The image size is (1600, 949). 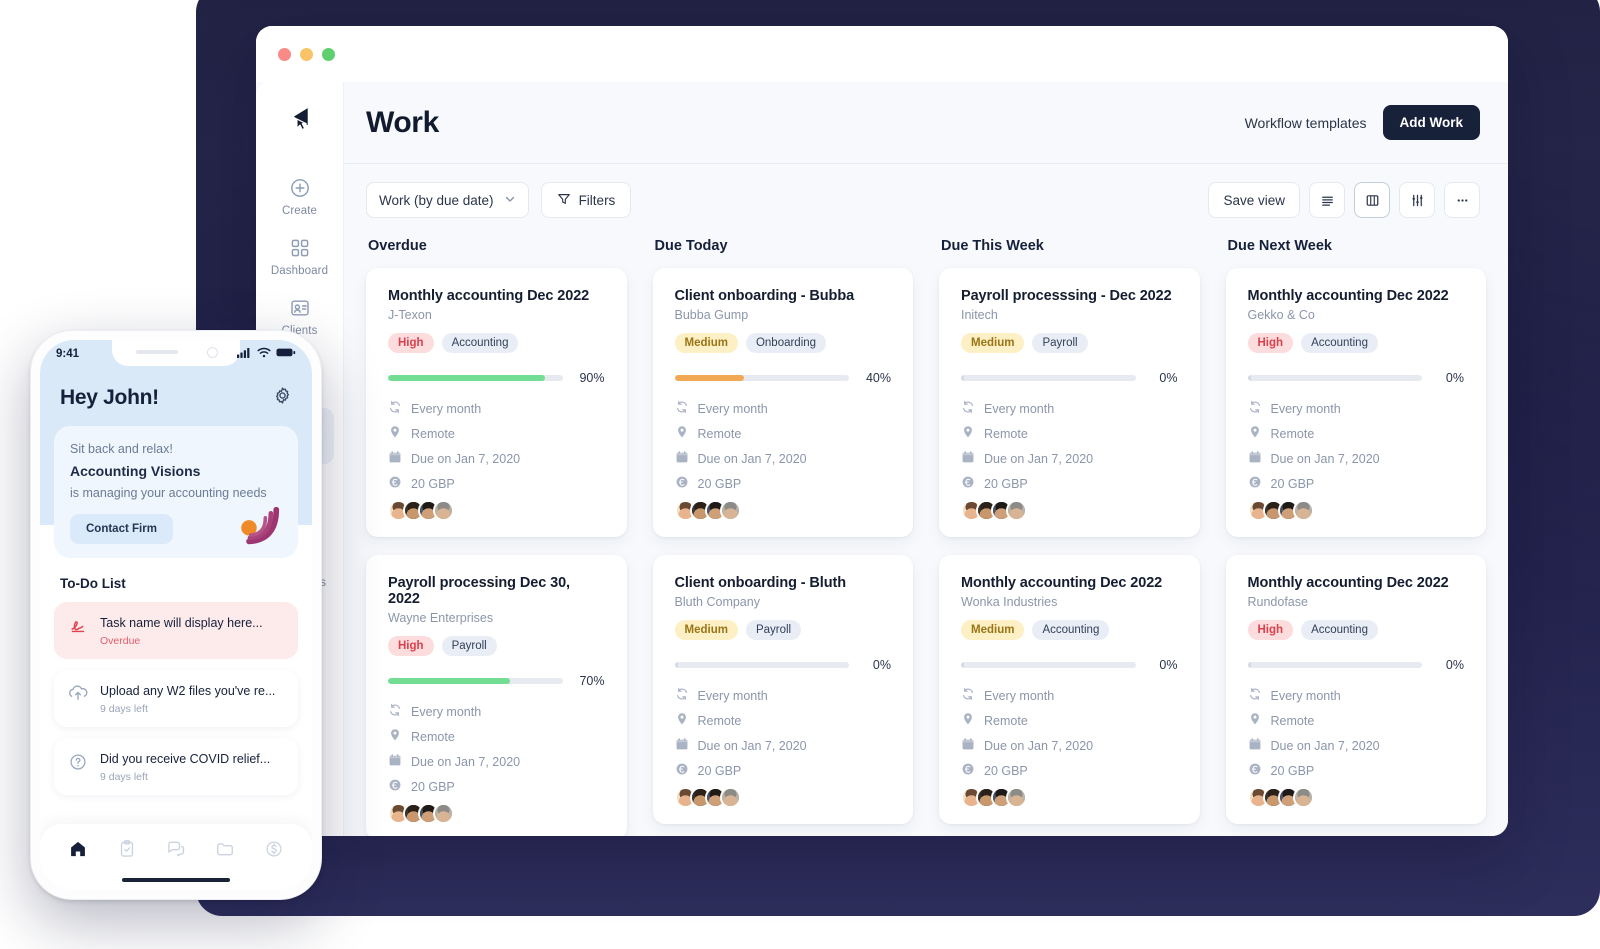 What do you see at coordinates (300, 256) in the screenshot?
I see `sidebar-item-dashboard: Dashboard` at bounding box center [300, 256].